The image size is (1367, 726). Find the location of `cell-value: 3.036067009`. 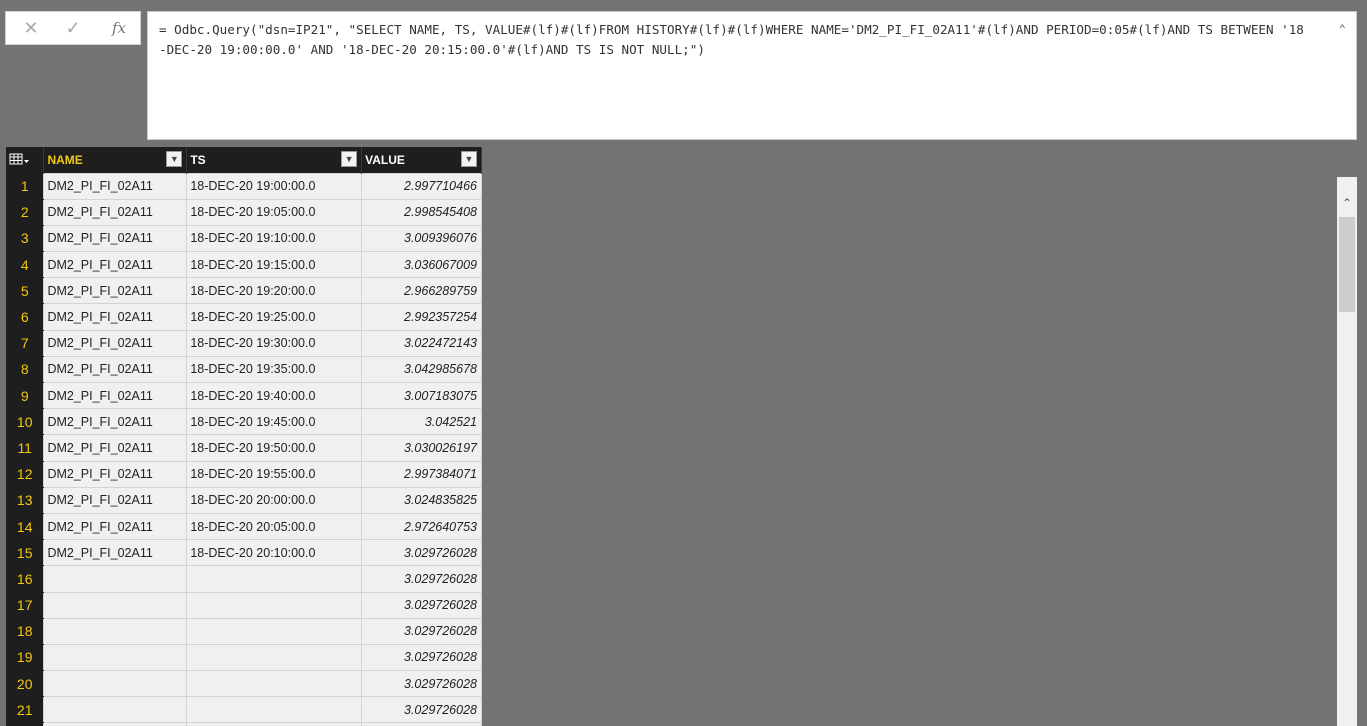

cell-value: 3.036067009 is located at coordinates (421, 265).